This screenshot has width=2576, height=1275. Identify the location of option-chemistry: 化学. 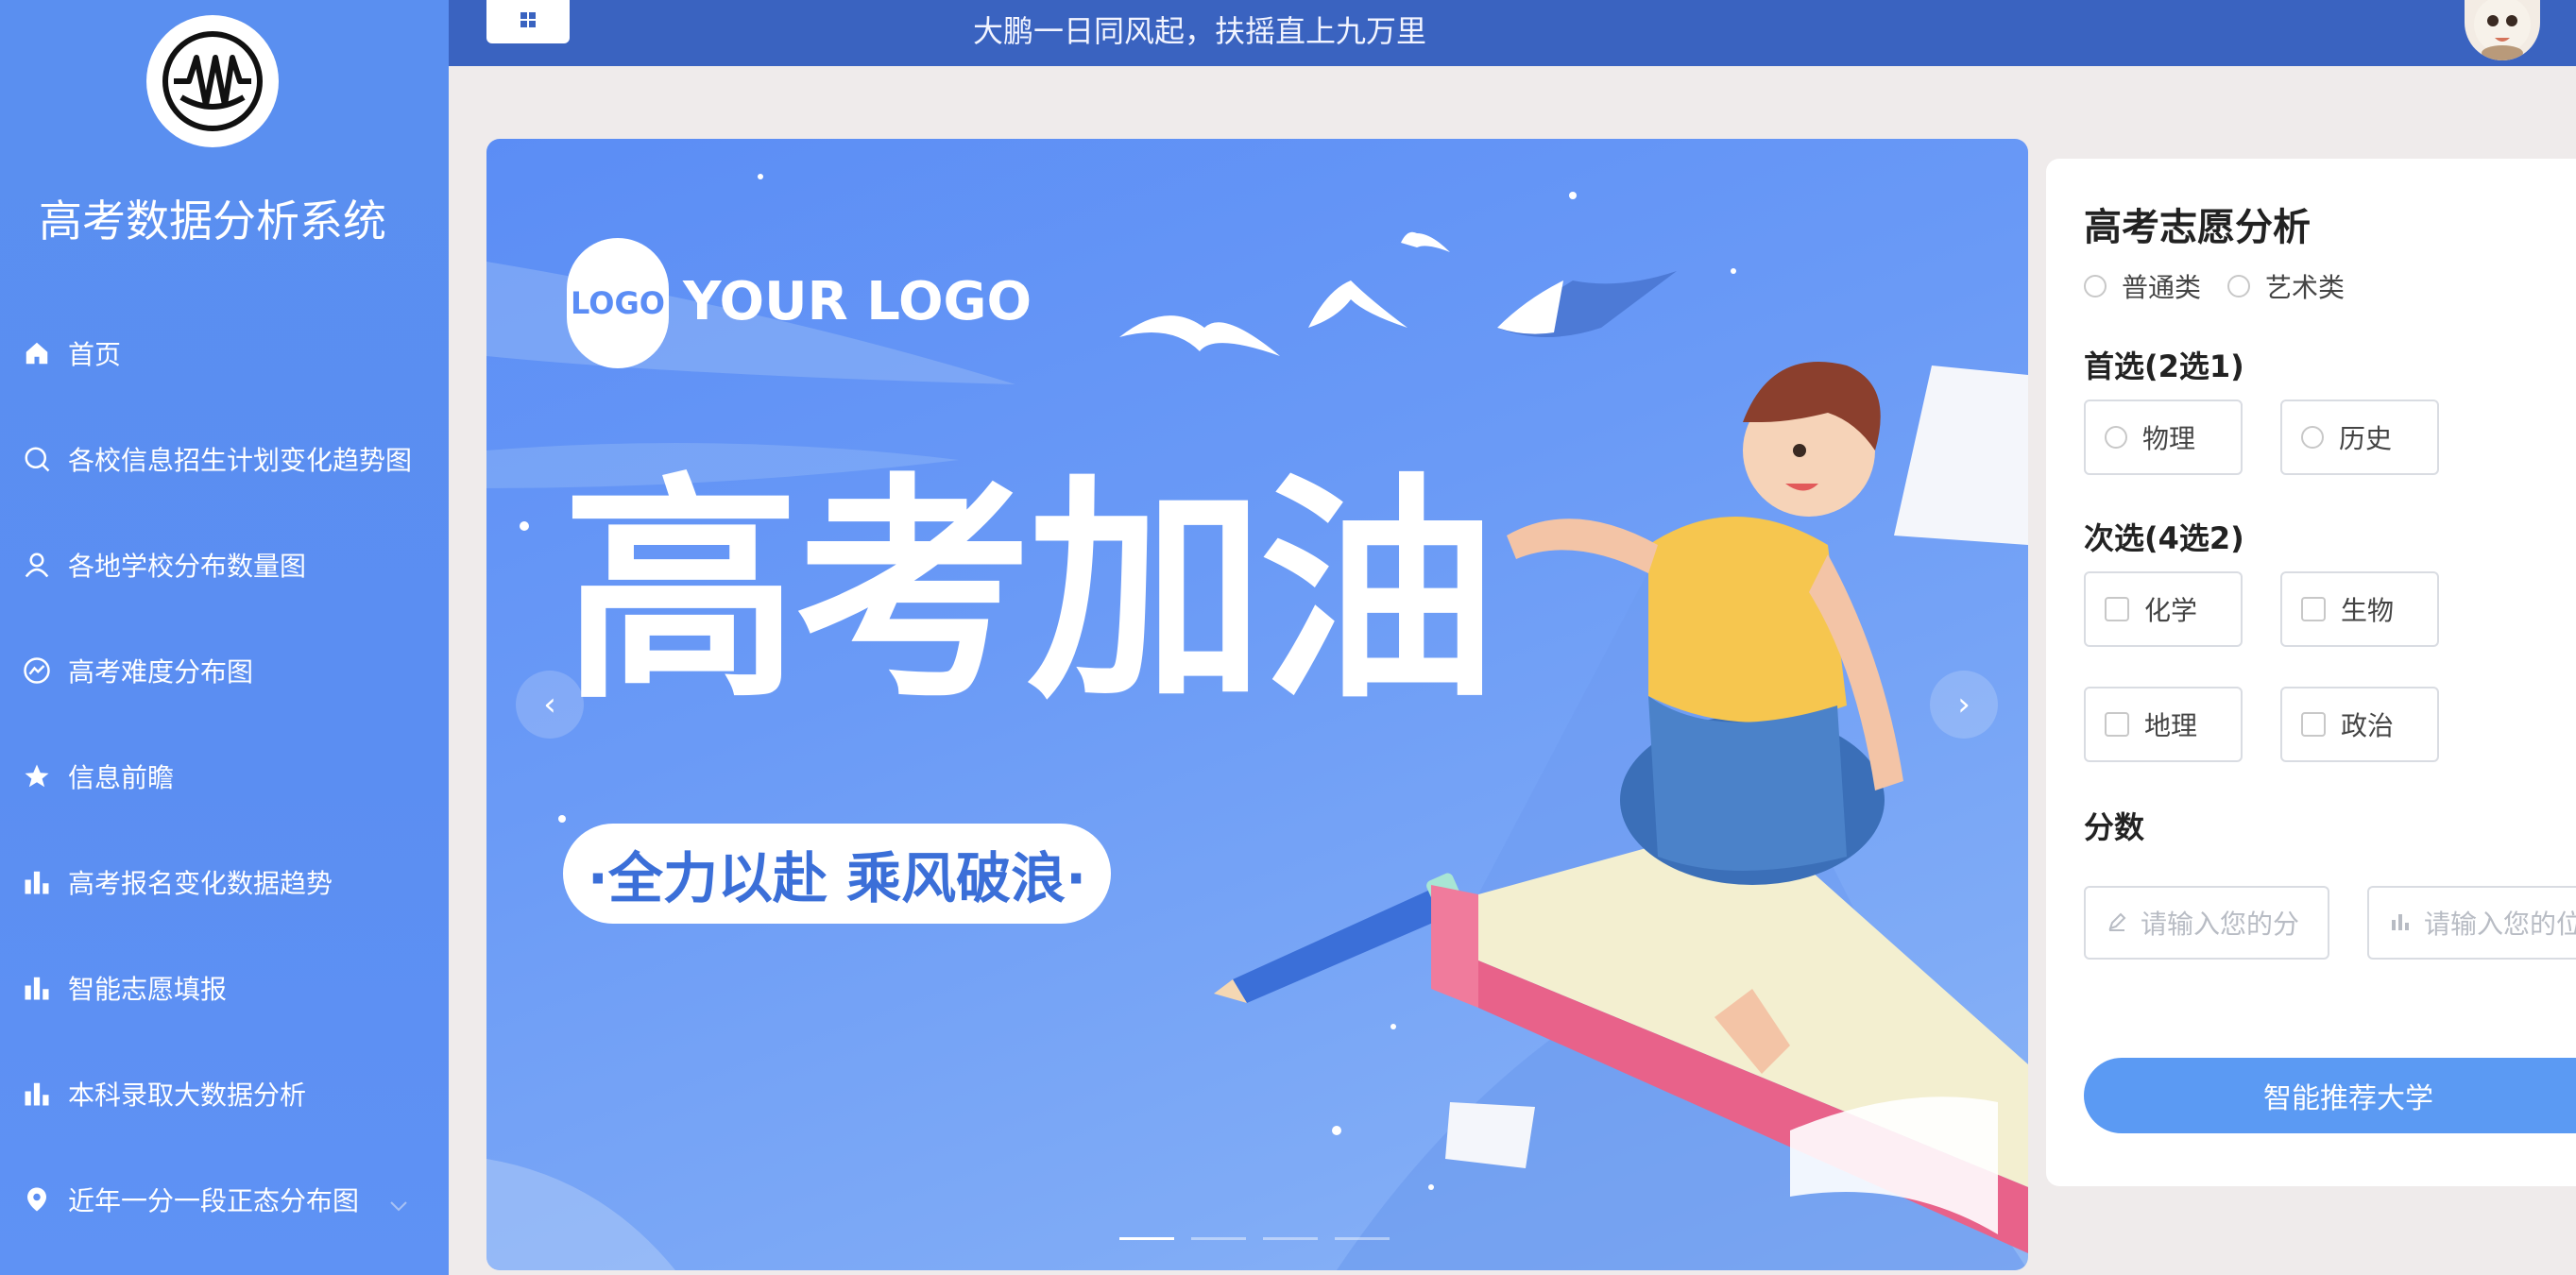
(2163, 609).